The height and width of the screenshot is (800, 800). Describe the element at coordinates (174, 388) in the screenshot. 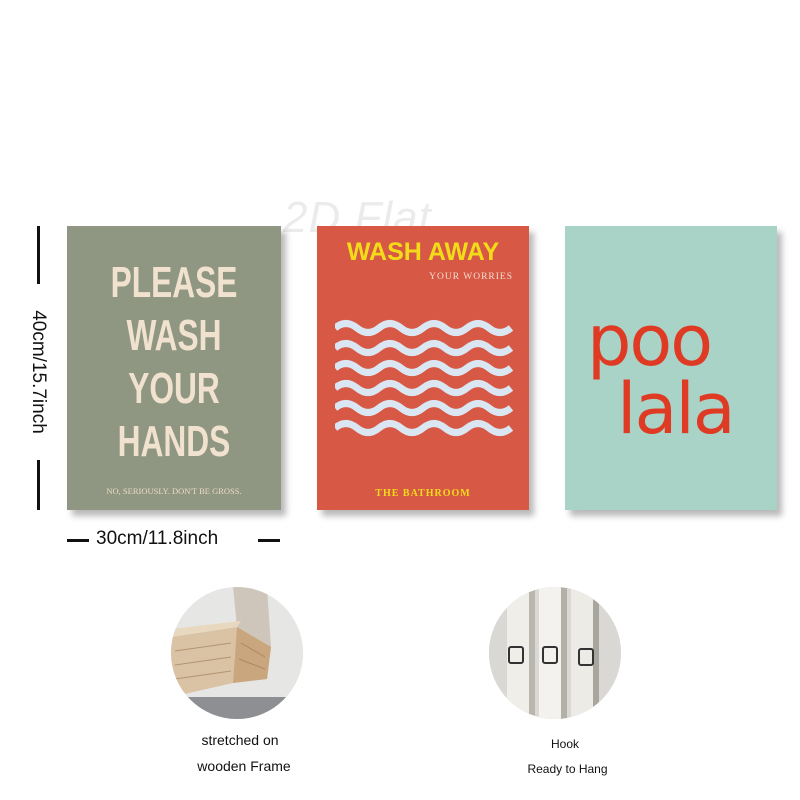

I see `poster1-line-3: YOUR` at that location.